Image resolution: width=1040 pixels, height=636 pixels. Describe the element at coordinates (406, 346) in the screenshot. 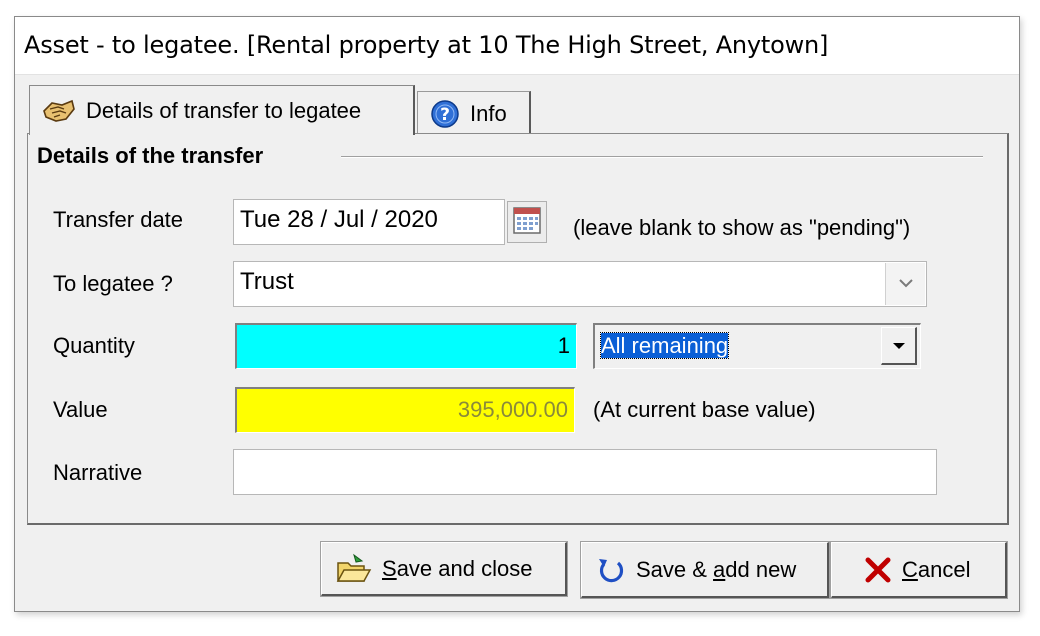

I see `quantity-field: 1` at that location.